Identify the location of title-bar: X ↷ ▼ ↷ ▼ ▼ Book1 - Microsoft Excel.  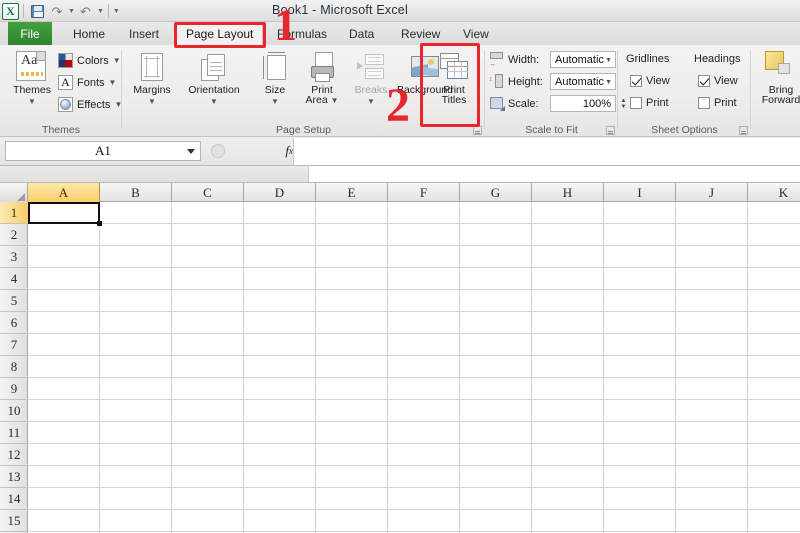
(400, 11).